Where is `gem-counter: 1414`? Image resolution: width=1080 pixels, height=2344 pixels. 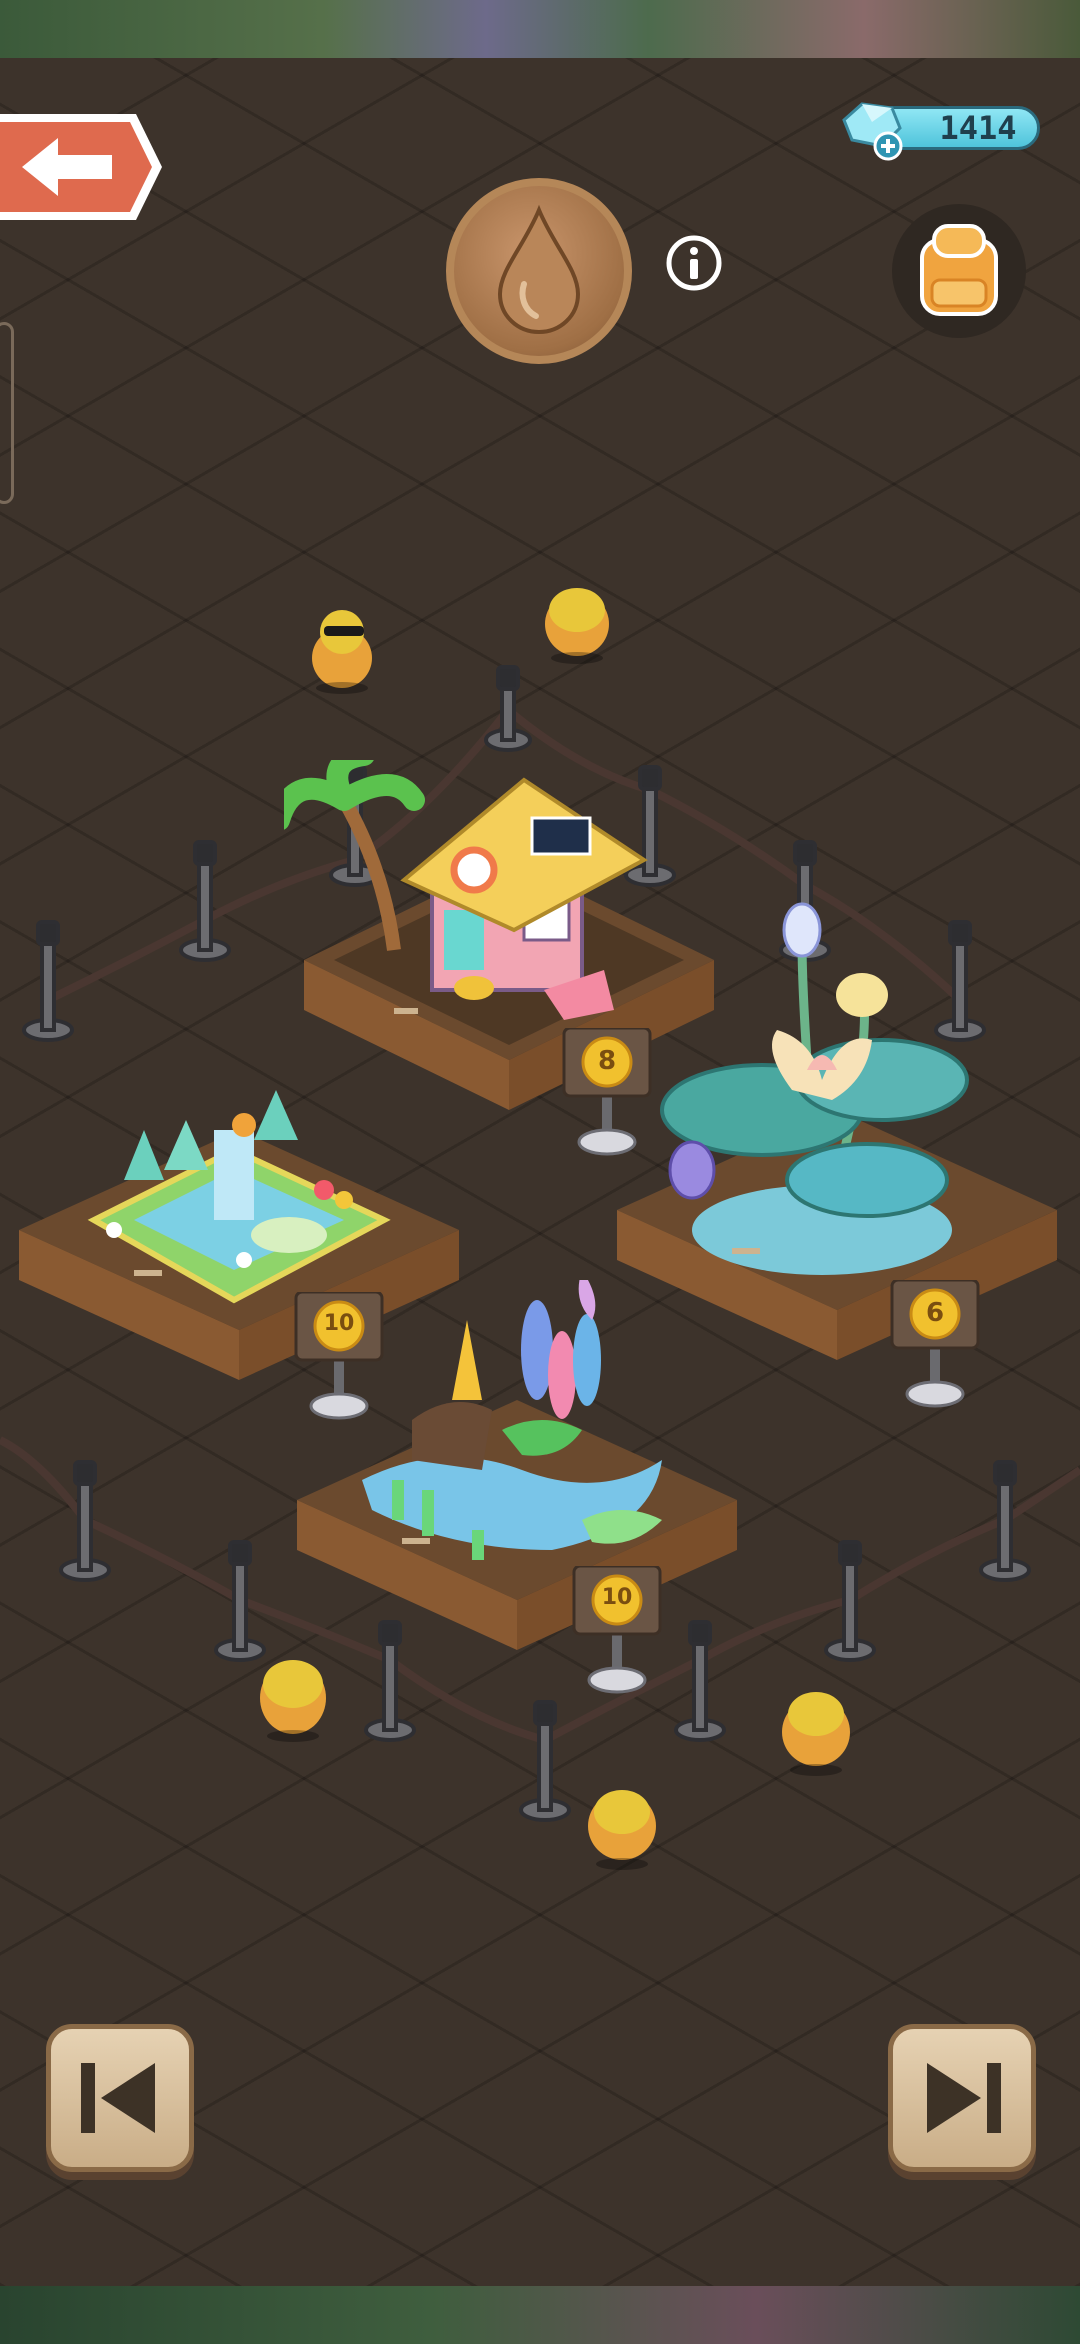 gem-counter: 1414 is located at coordinates (941, 130).